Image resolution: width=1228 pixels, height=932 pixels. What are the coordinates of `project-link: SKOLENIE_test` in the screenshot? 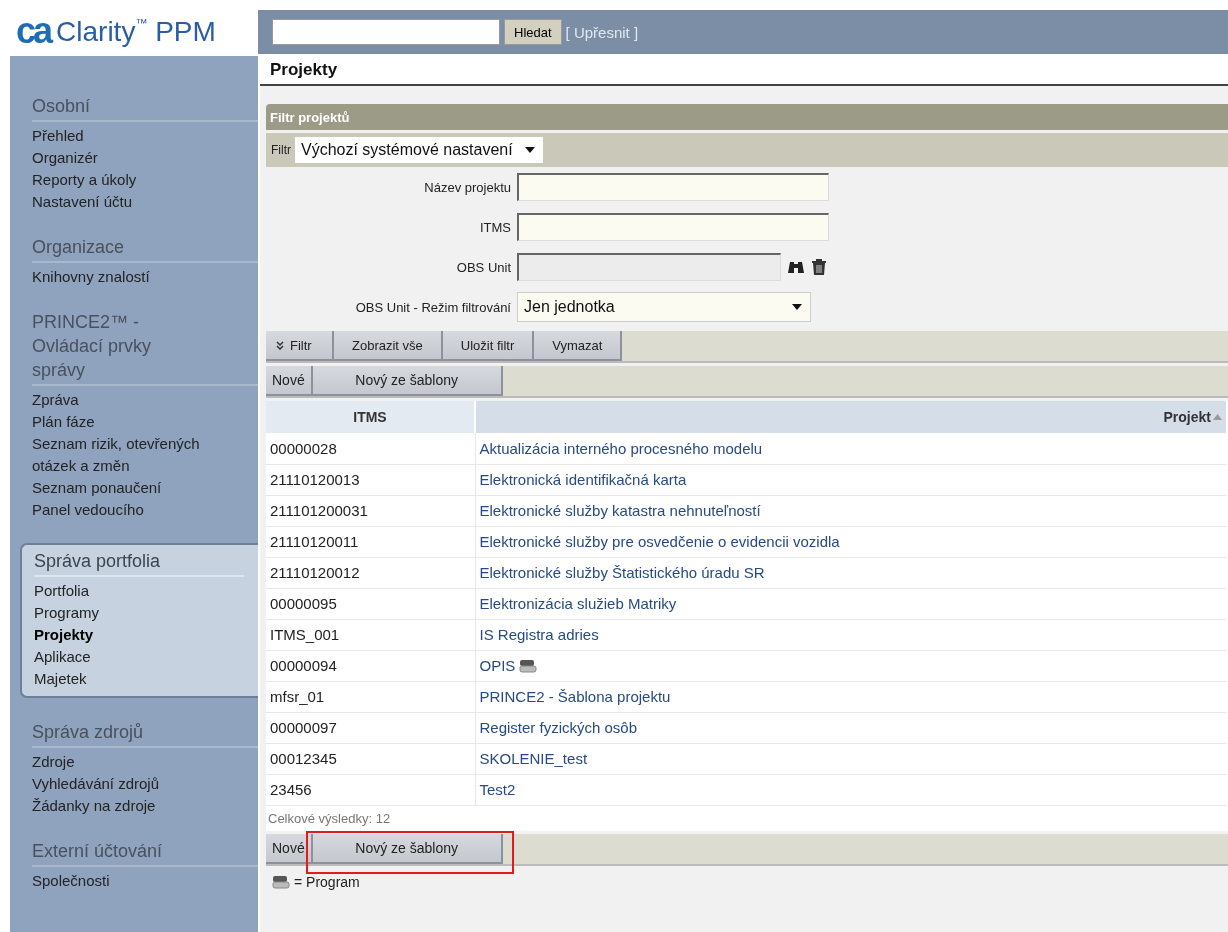 It's located at (533, 758).